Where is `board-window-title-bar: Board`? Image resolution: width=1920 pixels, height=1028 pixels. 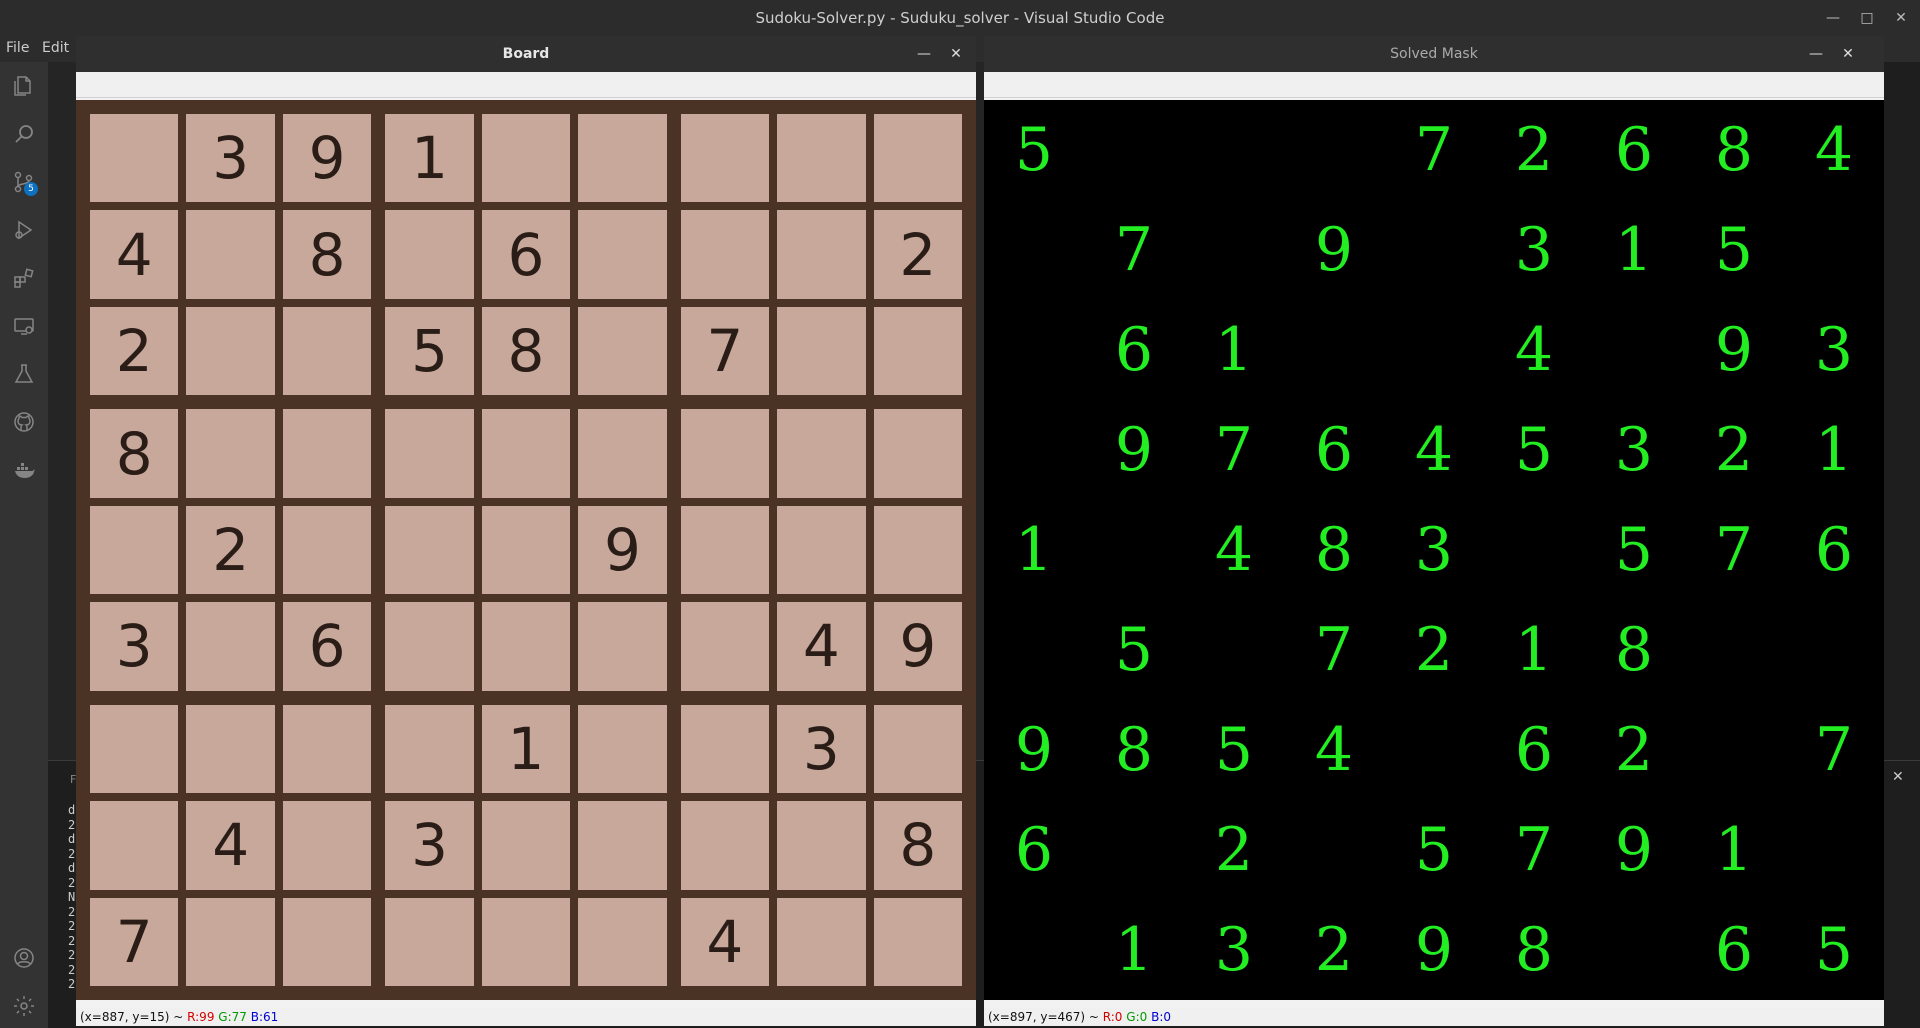 board-window-title-bar: Board is located at coordinates (526, 54).